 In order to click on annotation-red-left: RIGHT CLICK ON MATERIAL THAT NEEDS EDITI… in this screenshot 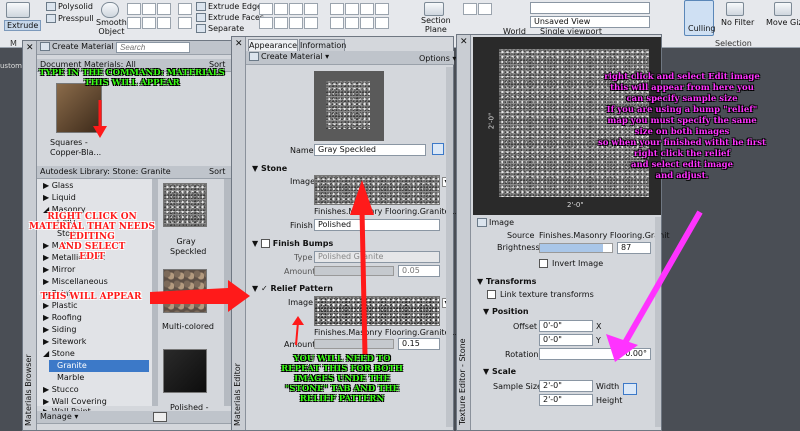, I will do `click(92, 237)`.